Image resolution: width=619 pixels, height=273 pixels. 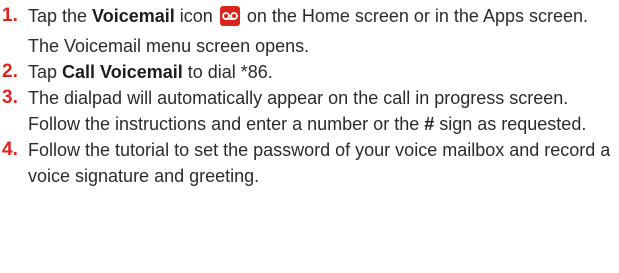 I want to click on step-text: Tap Call Voicemail to dial *86., so click(x=150, y=72).